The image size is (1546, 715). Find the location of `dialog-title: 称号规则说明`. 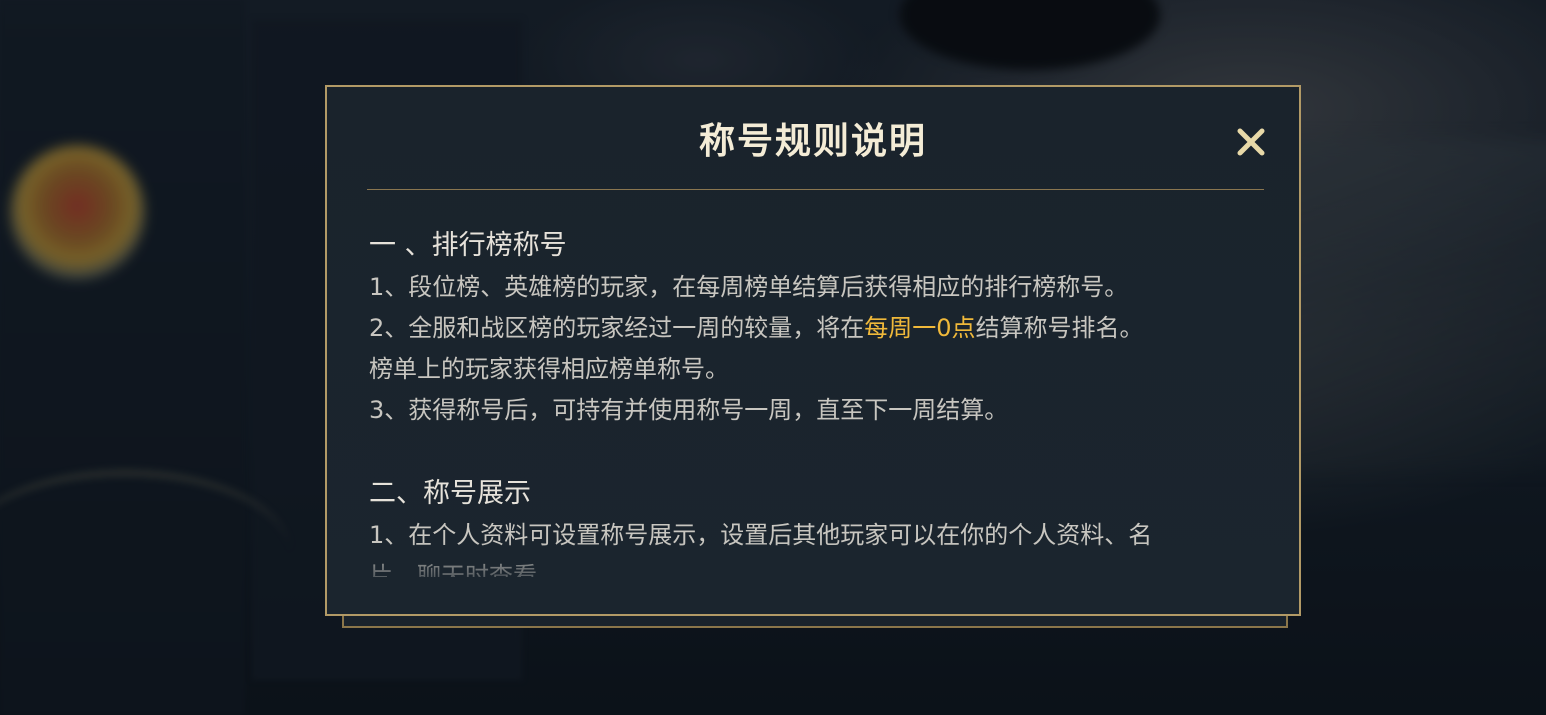

dialog-title: 称号规则说明 is located at coordinates (812, 141).